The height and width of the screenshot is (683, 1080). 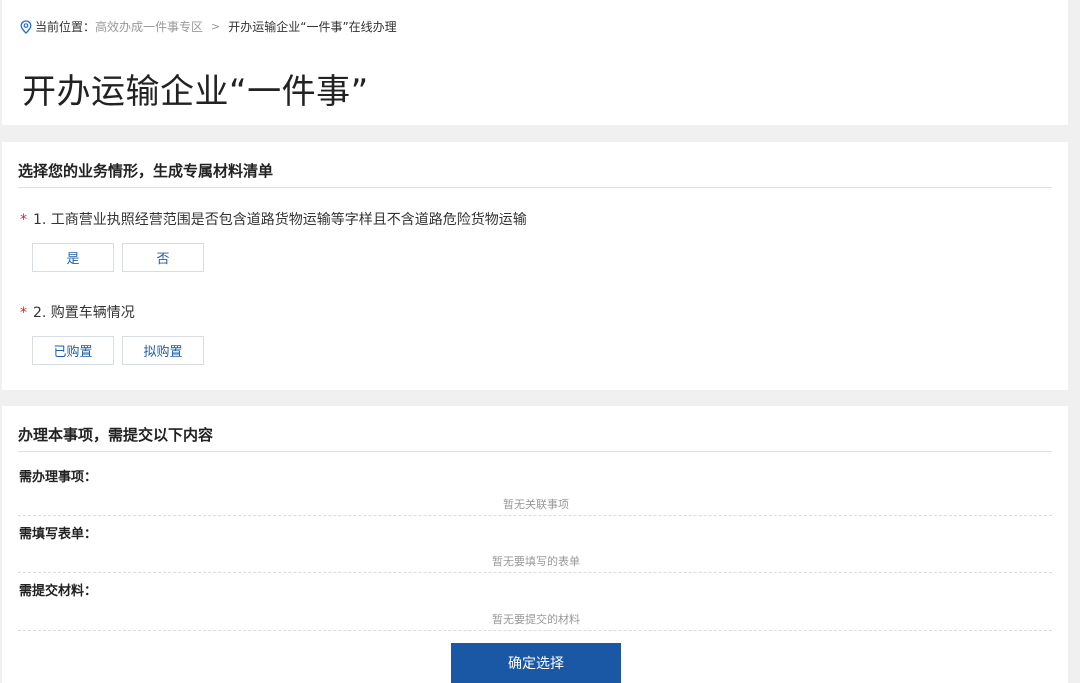 I want to click on question-1: * 1. 工商营业执照经营范围是否包含道路货物运输等字样且不含道路危险货物运输, so click(x=273, y=219).